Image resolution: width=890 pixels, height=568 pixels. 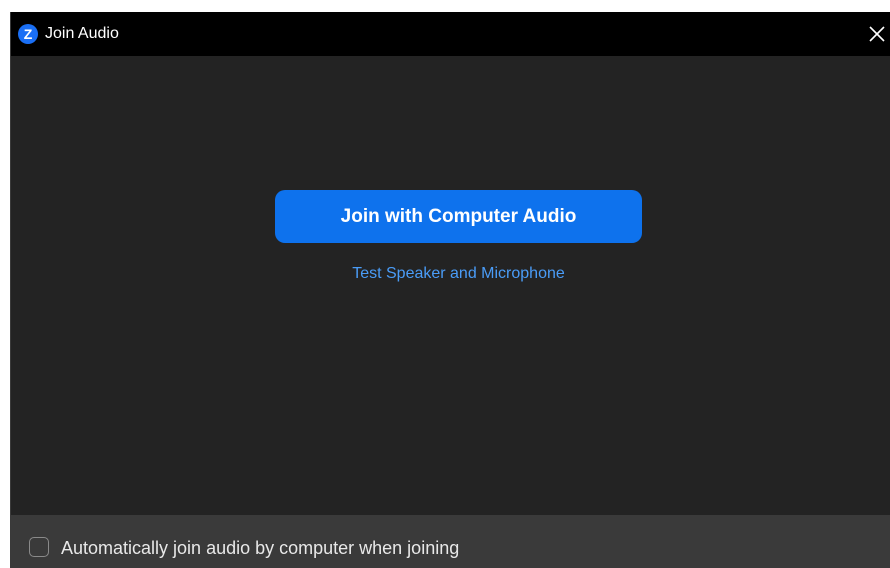 I want to click on close-button, so click(x=877, y=34).